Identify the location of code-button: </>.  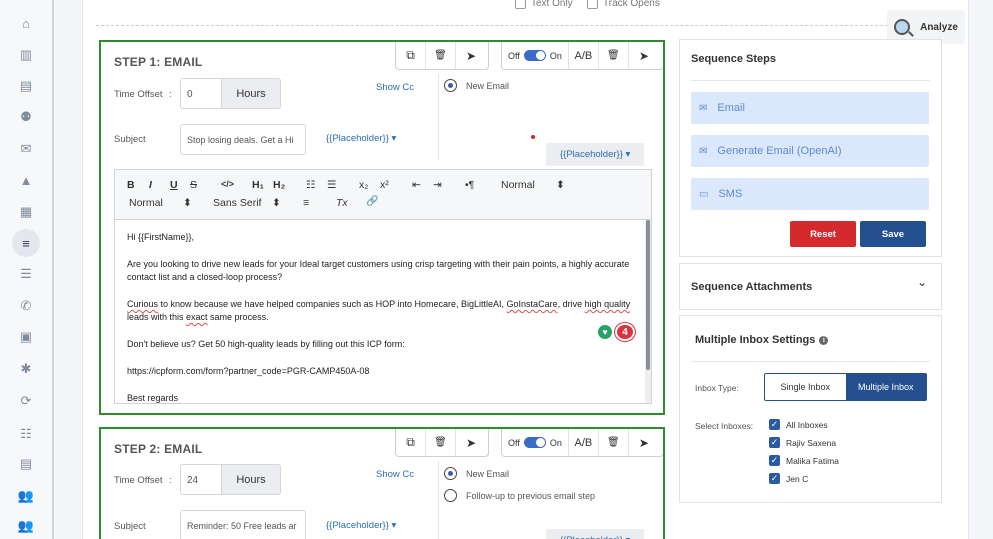
(227, 184).